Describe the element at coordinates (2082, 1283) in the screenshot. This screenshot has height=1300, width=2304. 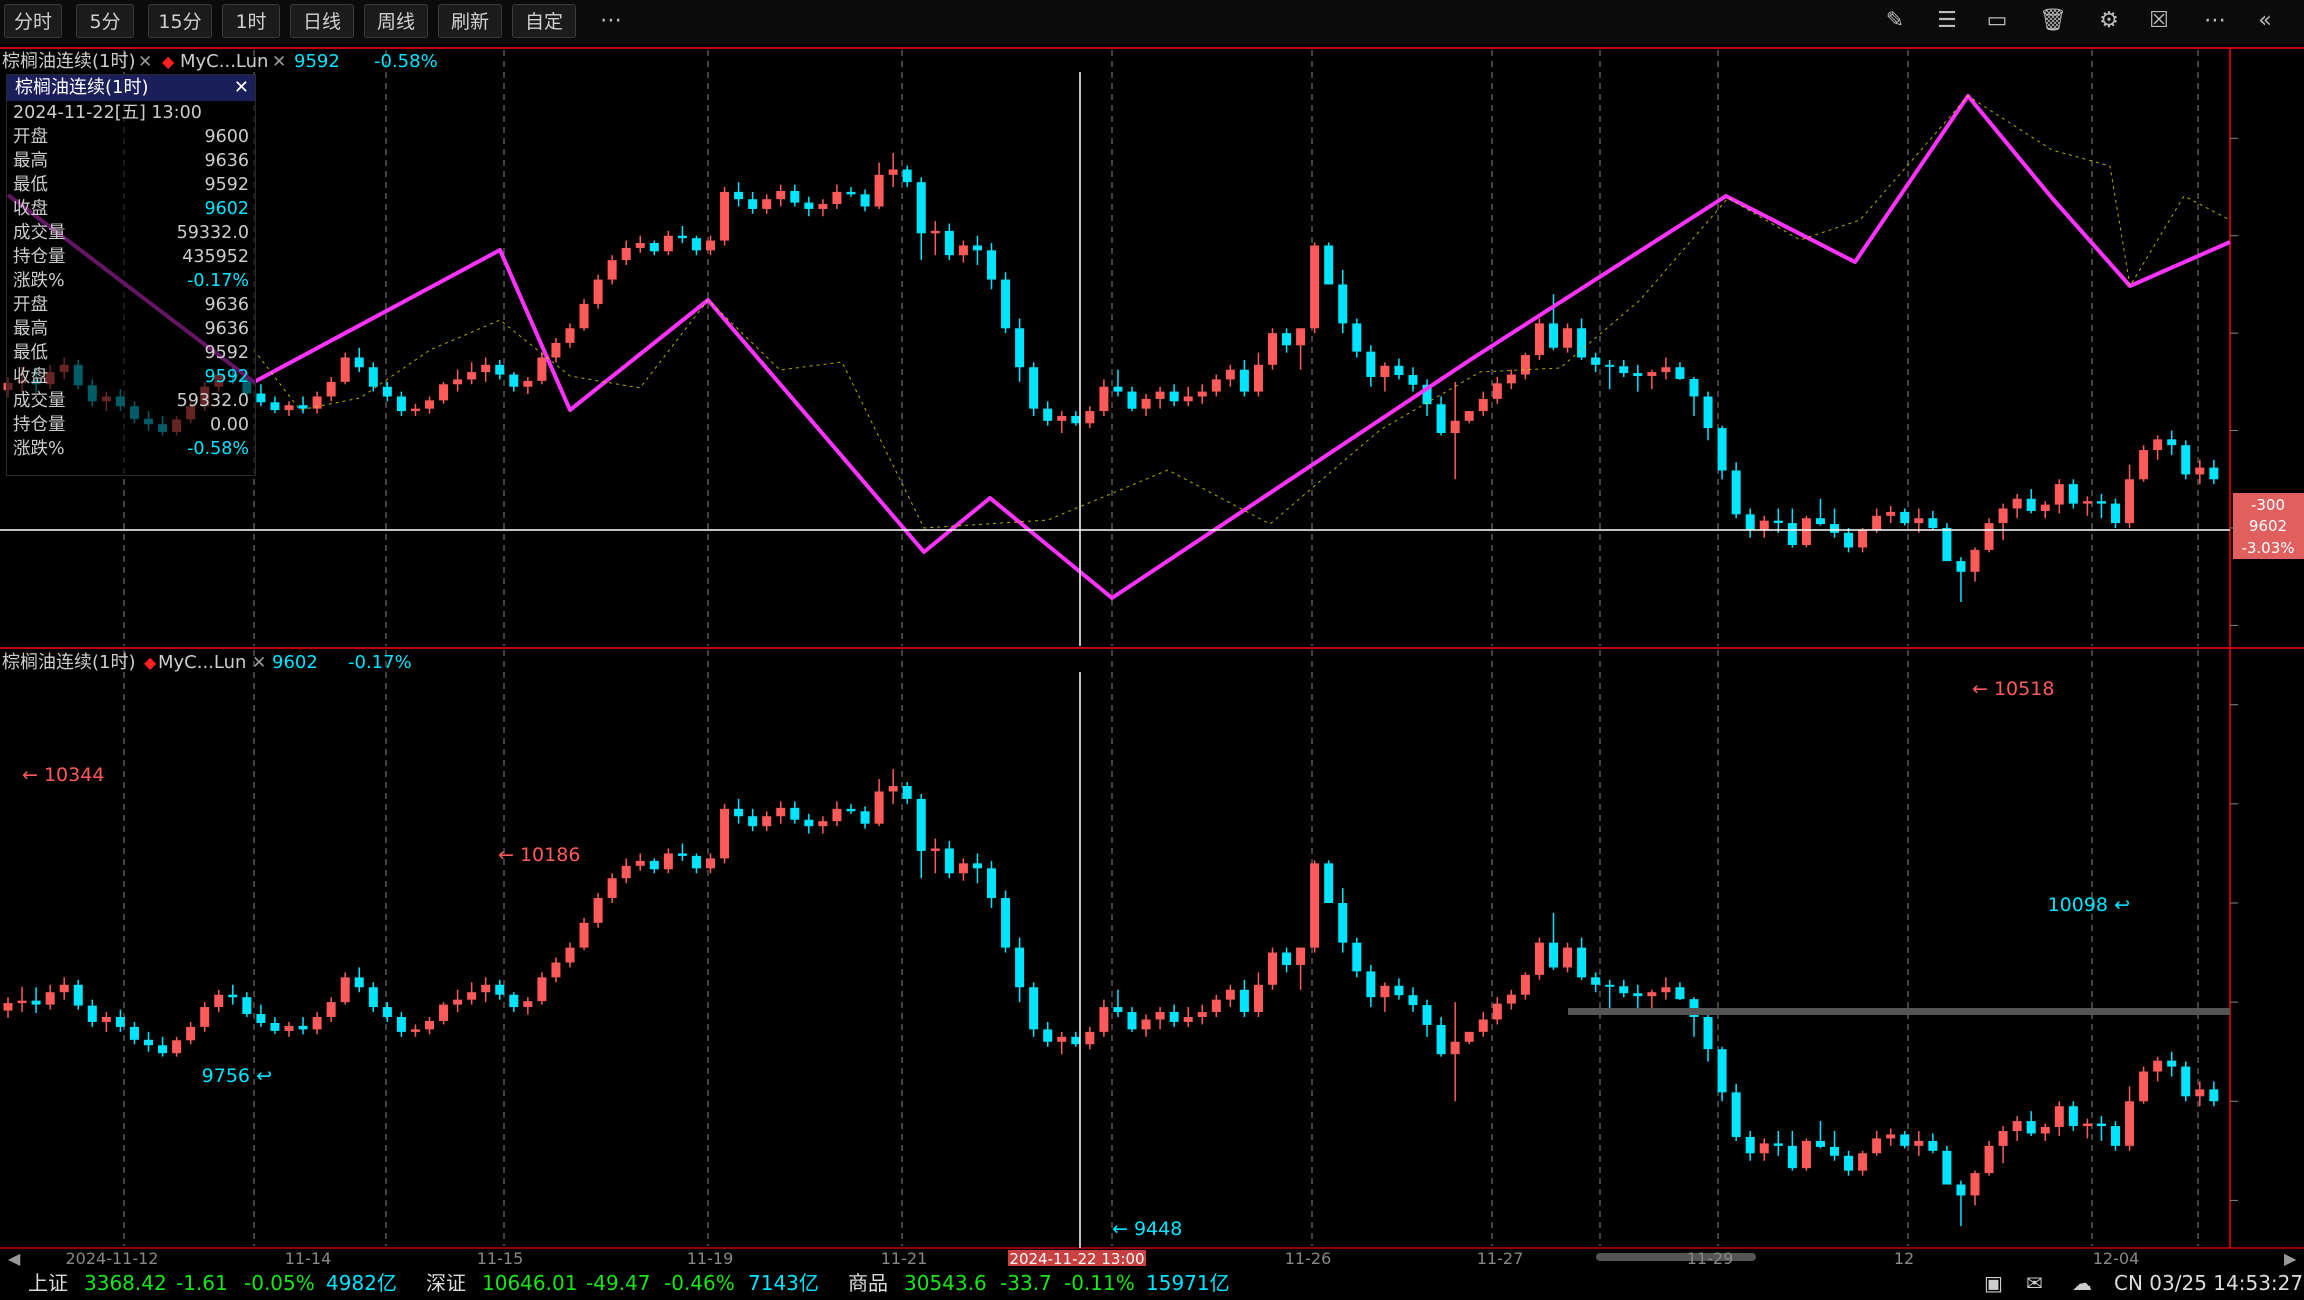
I see `cloud-icon: ☁` at that location.